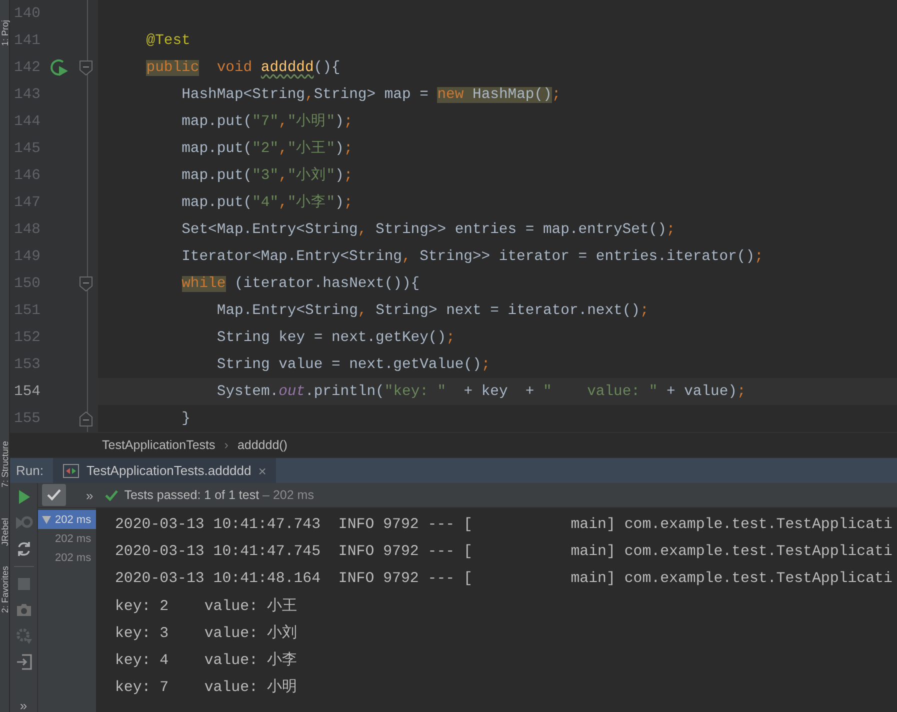  I want to click on code-line: HashMap<String,String> map = new HashMap();, so click(371, 95).